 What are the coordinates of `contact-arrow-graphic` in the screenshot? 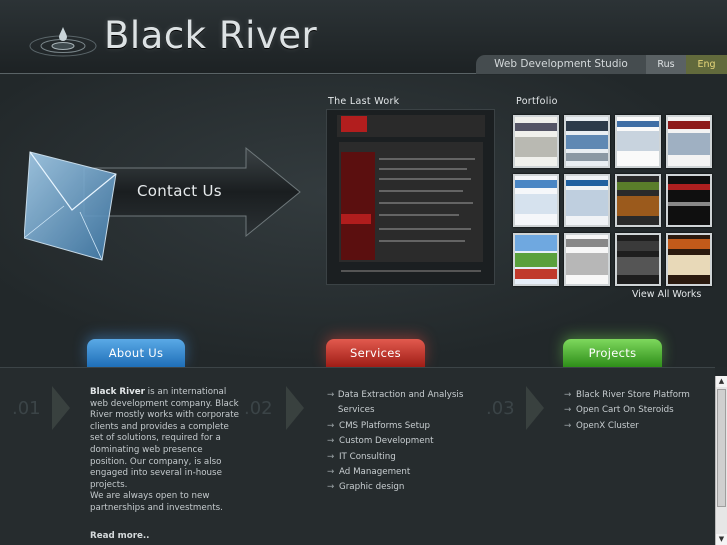 It's located at (165, 208).